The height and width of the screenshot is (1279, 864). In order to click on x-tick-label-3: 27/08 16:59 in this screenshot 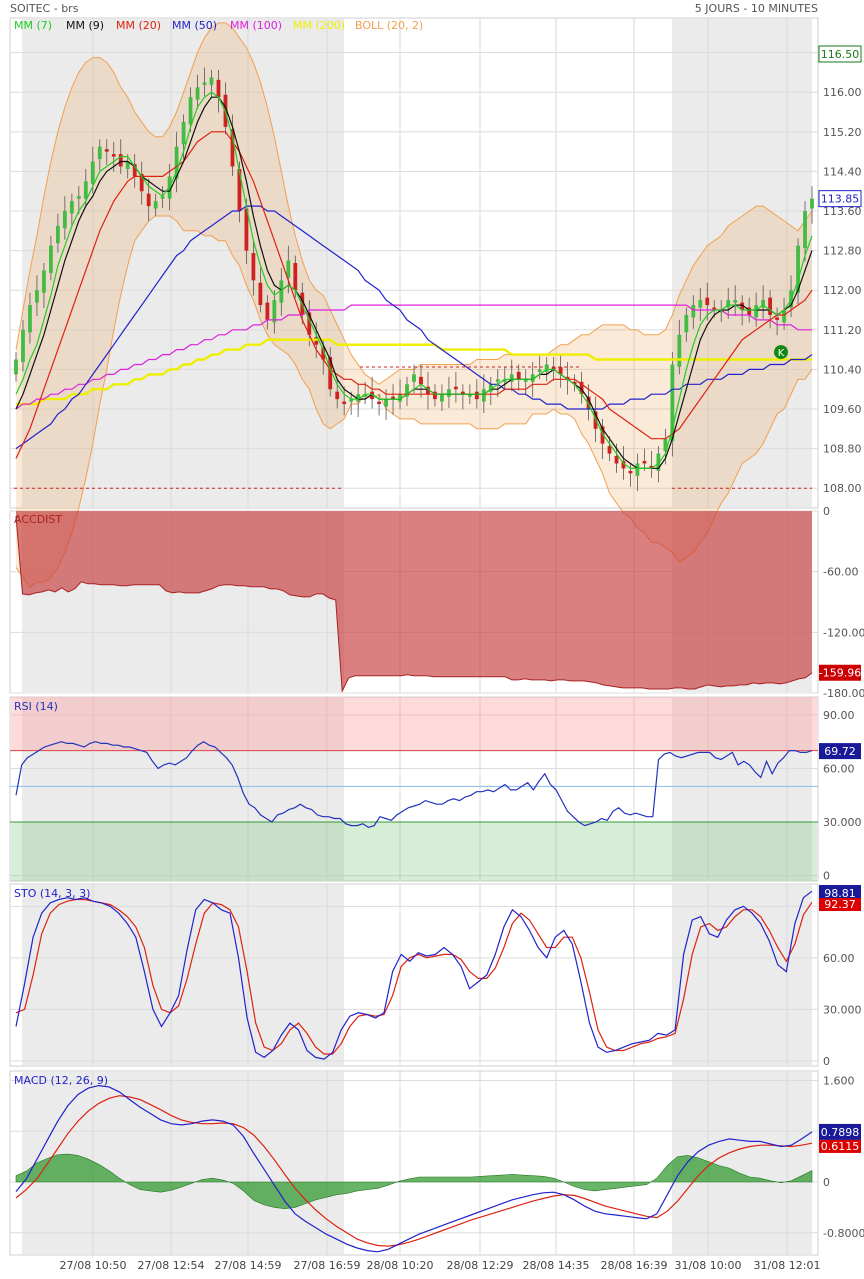, I will do `click(327, 1265)`.